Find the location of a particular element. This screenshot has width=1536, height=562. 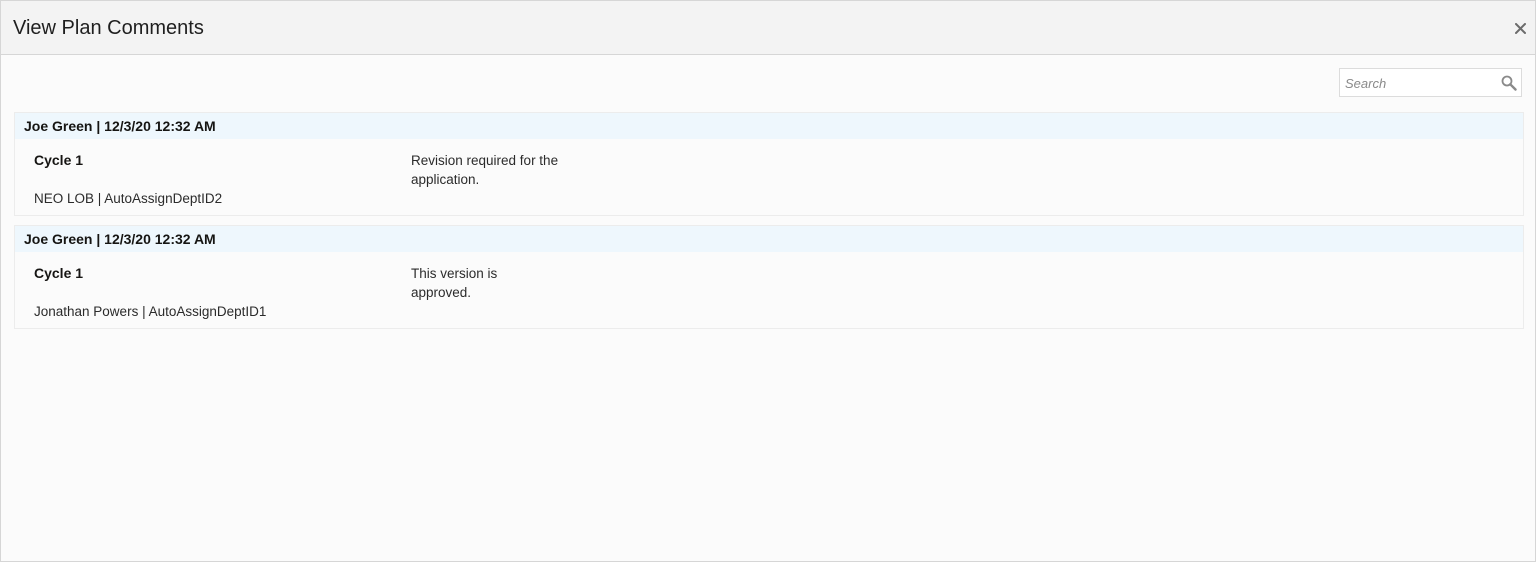

comment-text-line: approved. is located at coordinates (441, 292).